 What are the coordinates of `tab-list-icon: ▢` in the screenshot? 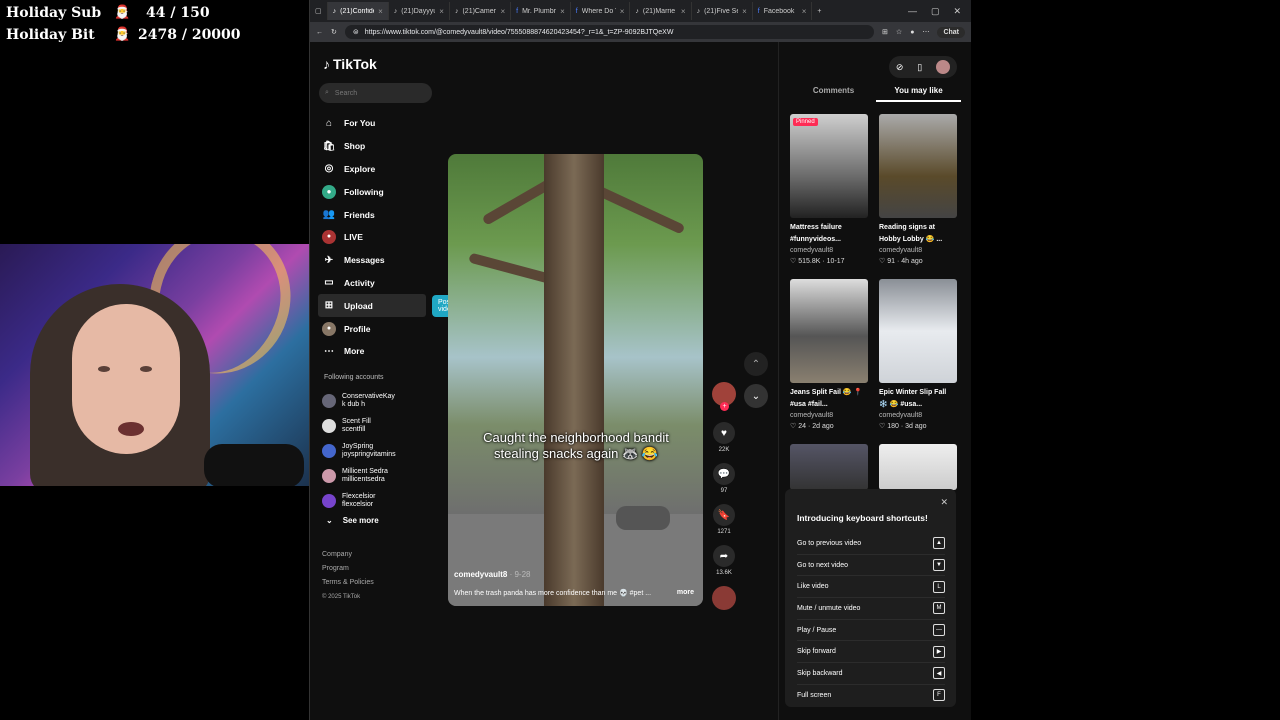 It's located at (318, 11).